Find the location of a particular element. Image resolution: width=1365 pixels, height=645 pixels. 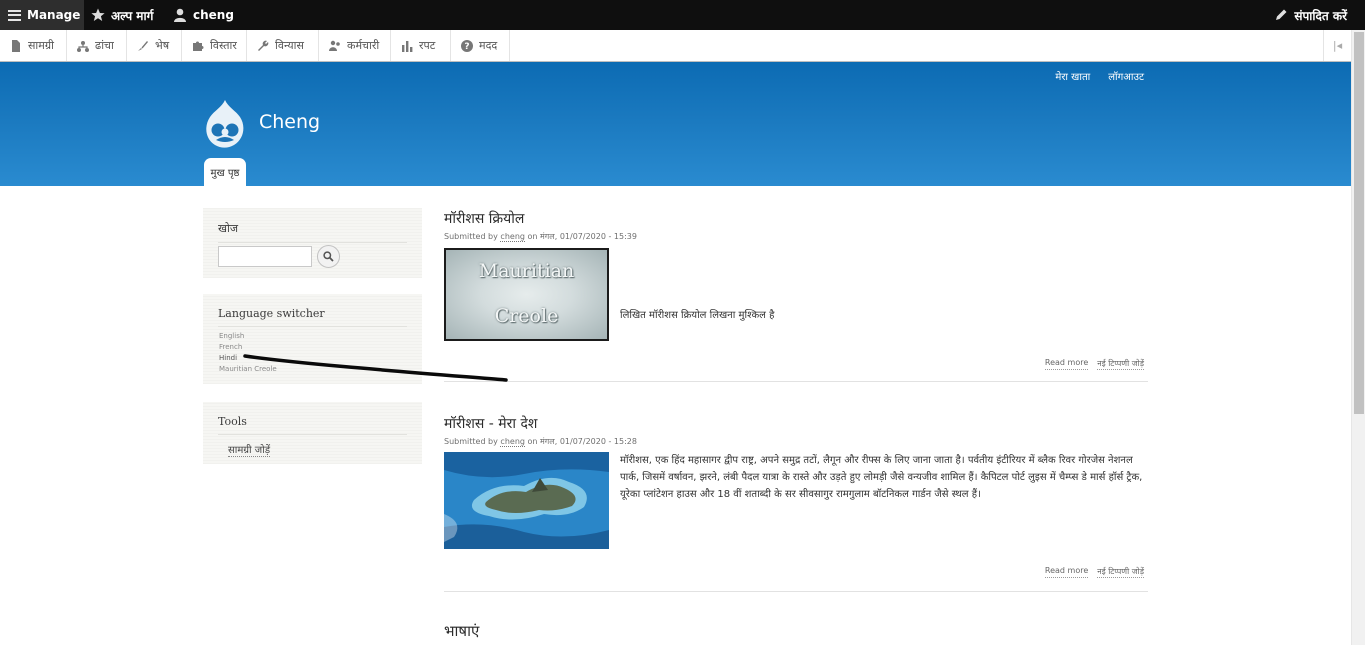

admin-toolbar: Manage अल्प मार्ग cheng संपादित करें is located at coordinates (682, 15).